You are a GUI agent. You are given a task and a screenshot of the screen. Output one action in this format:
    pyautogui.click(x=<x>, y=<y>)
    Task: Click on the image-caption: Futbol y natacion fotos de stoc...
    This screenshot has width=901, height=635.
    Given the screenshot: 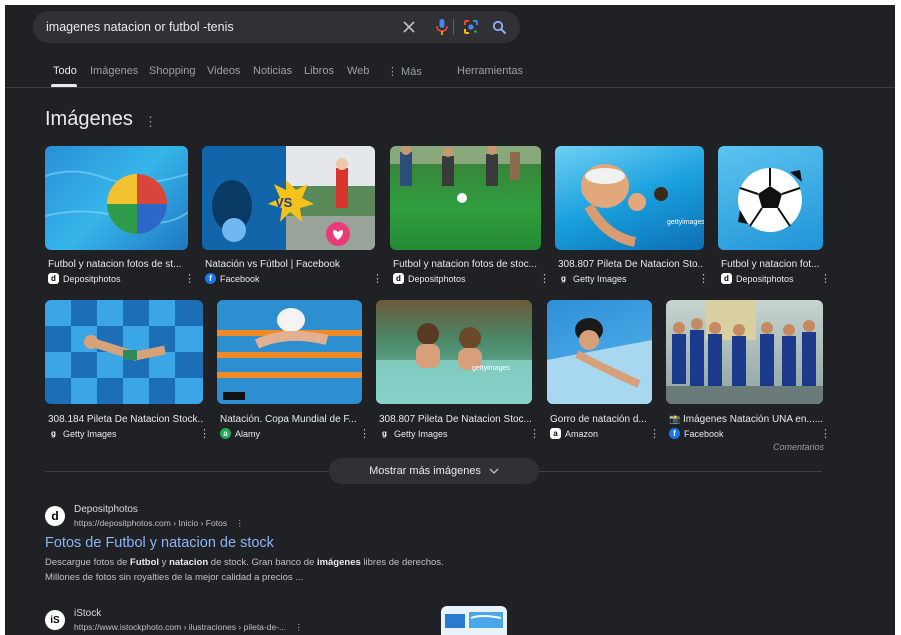 What is the action you would take?
    pyautogui.click(x=467, y=264)
    